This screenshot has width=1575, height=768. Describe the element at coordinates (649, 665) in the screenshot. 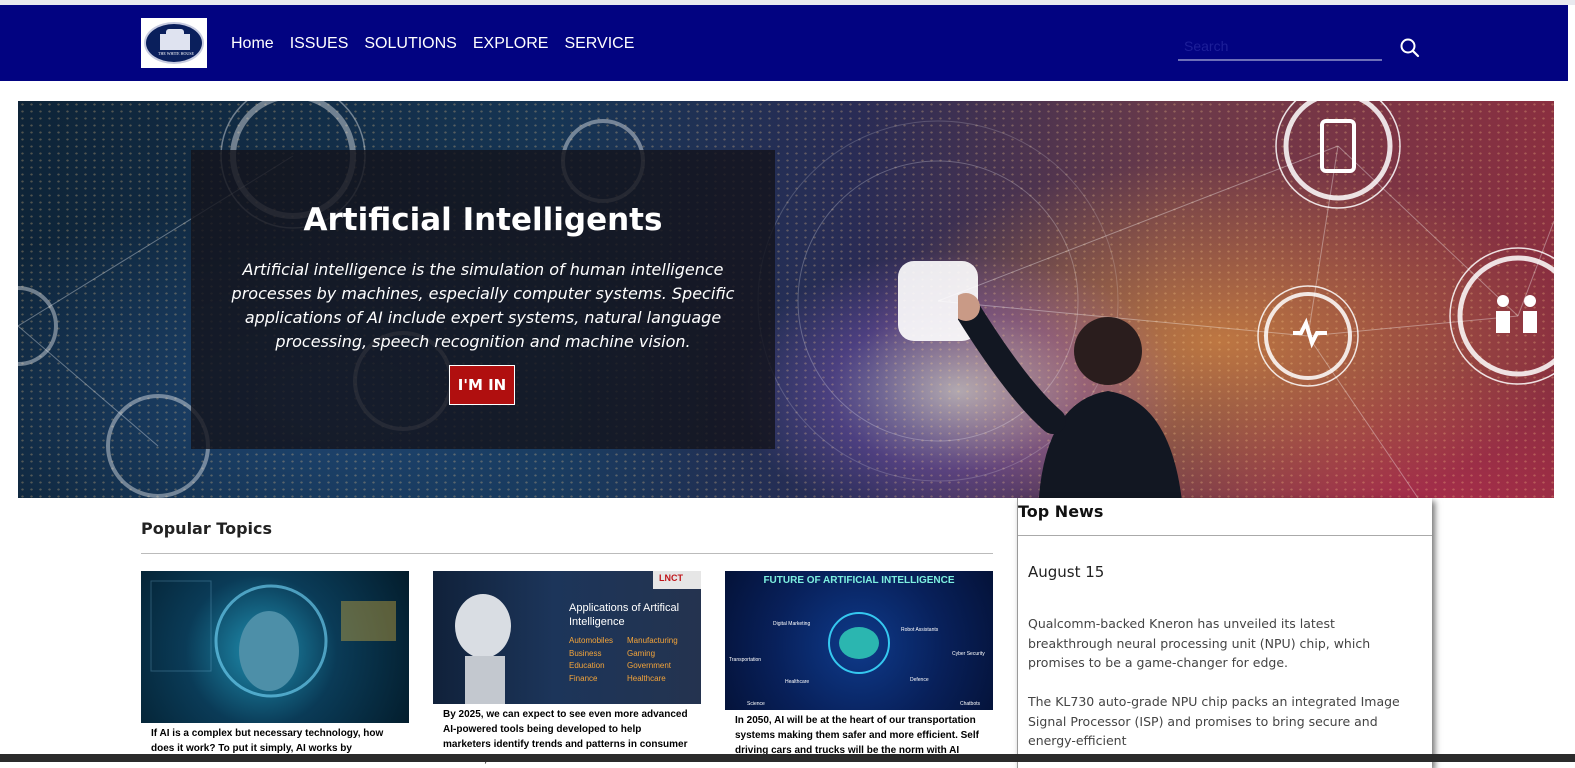

I see `app-item: Government` at that location.